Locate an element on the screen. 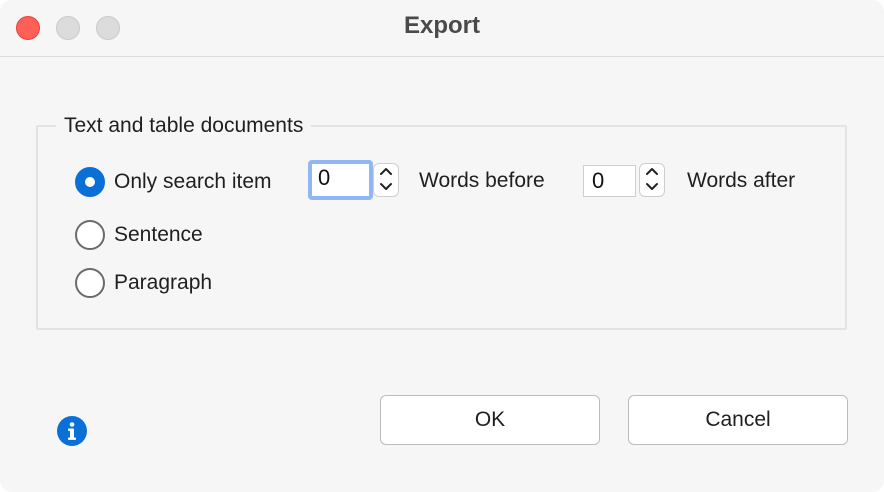 The height and width of the screenshot is (492, 884). window-title: Export is located at coordinates (441, 25).